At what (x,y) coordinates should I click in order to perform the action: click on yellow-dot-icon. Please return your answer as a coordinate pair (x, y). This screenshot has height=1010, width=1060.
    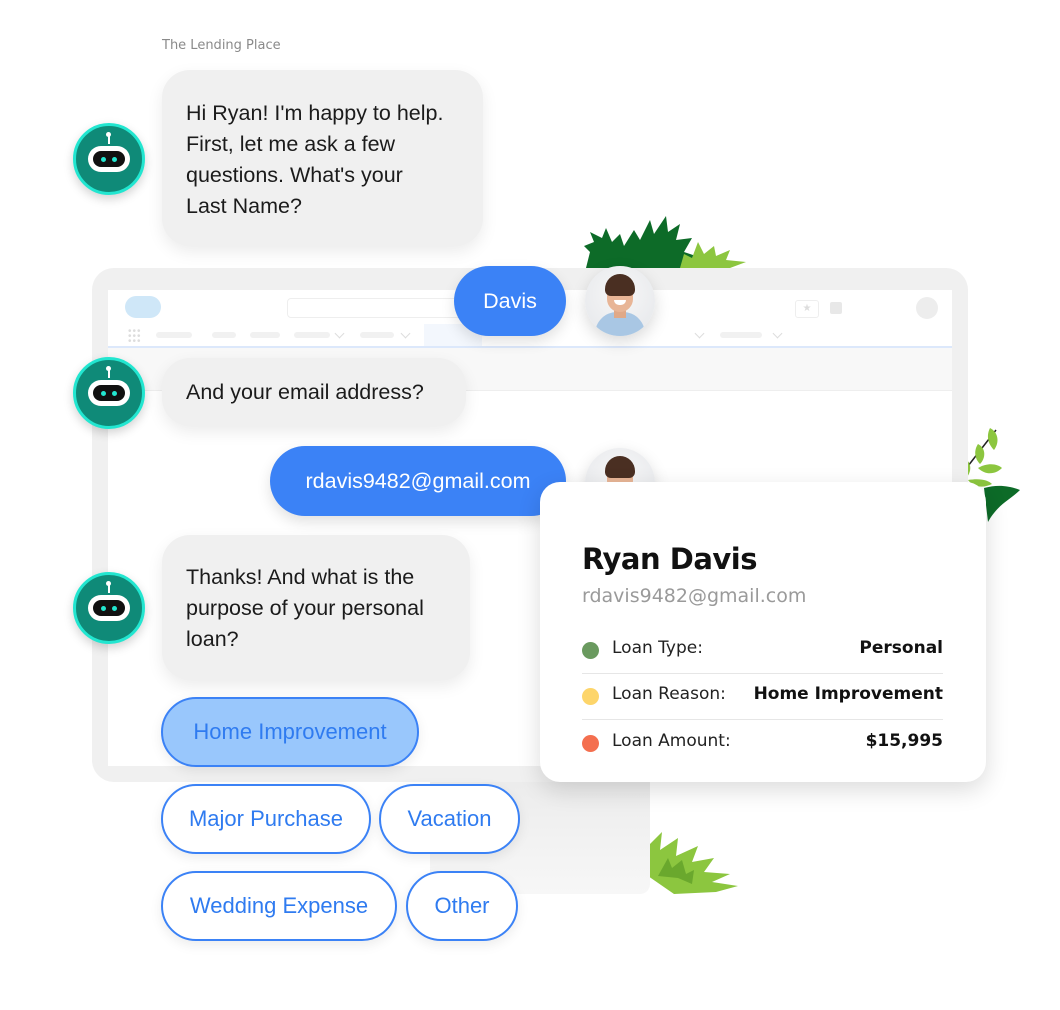
    Looking at the image, I should click on (590, 696).